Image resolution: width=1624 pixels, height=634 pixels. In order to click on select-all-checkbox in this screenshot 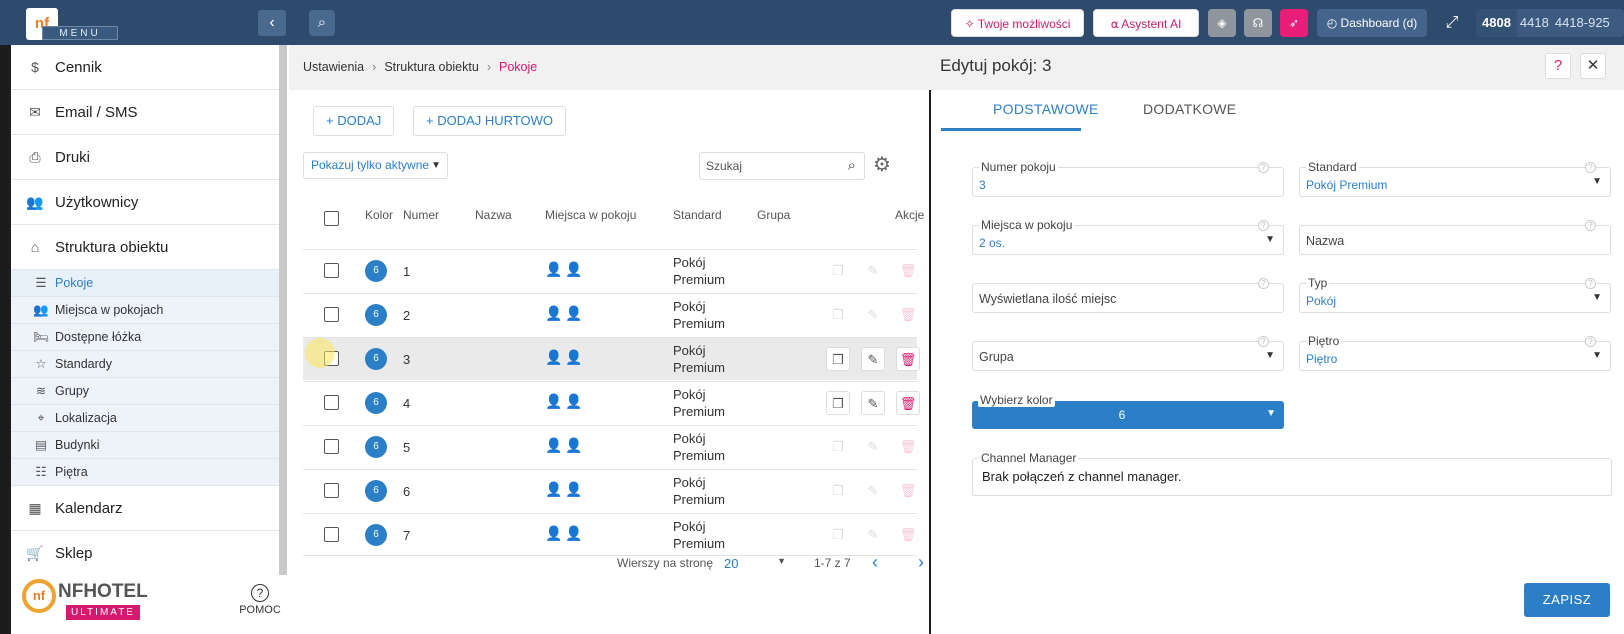, I will do `click(331, 218)`.